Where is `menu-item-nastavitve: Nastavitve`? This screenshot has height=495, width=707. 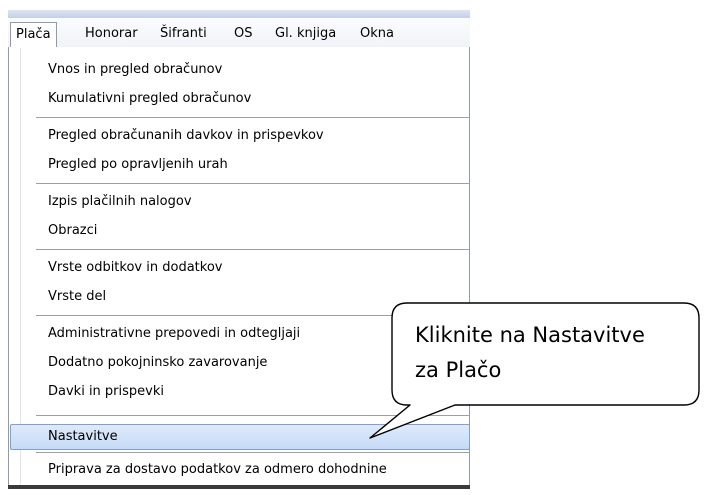 menu-item-nastavitve: Nastavitve is located at coordinates (83, 437).